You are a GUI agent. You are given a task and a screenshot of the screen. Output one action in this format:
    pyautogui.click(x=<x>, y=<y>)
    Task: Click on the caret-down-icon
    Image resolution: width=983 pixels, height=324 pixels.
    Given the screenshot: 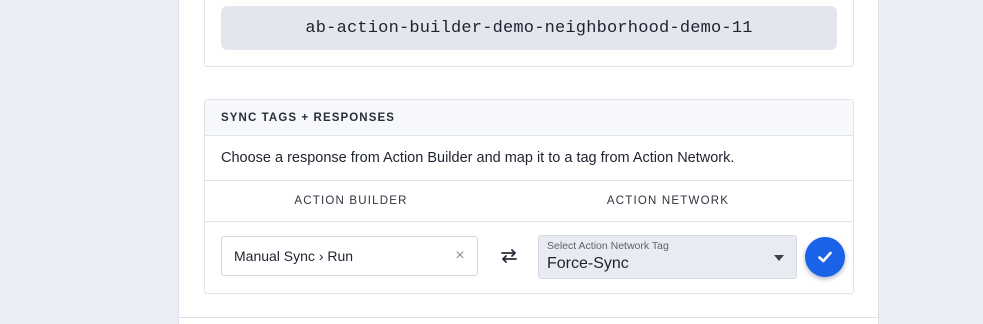 What is the action you would take?
    pyautogui.click(x=779, y=258)
    